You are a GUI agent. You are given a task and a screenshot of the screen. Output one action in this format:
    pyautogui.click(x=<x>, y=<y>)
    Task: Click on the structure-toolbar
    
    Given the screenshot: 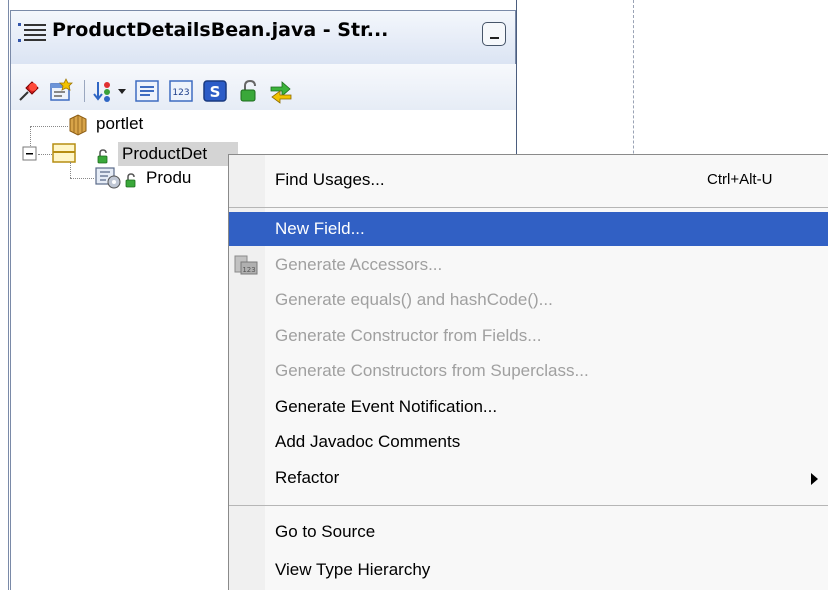 What is the action you would take?
    pyautogui.click(x=263, y=87)
    